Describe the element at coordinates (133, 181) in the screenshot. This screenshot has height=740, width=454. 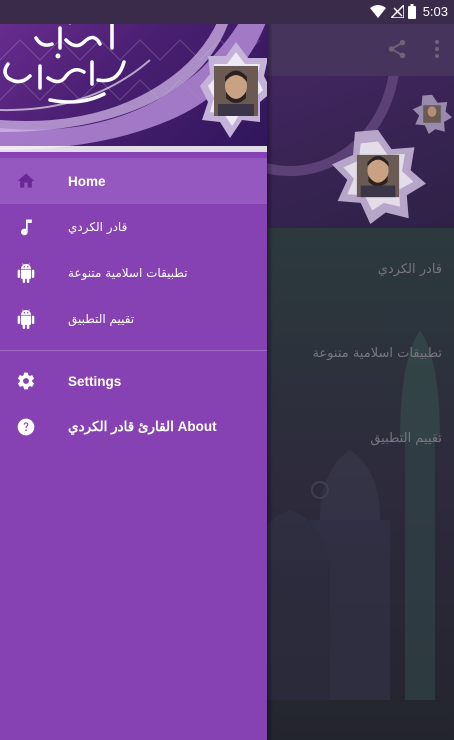
I see `menu-item-home: Home` at that location.